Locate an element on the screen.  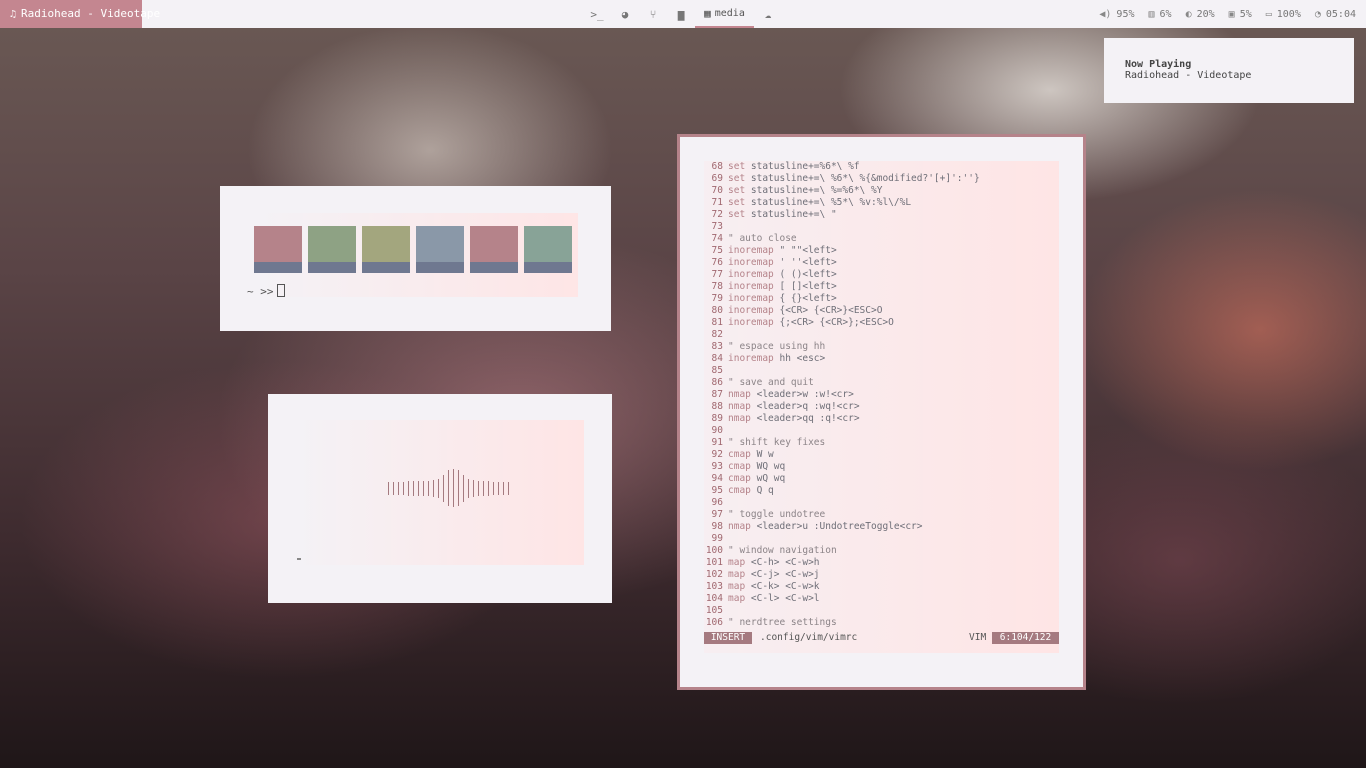
code-line: 97 " toggle undotree is located at coordinates (881, 515).